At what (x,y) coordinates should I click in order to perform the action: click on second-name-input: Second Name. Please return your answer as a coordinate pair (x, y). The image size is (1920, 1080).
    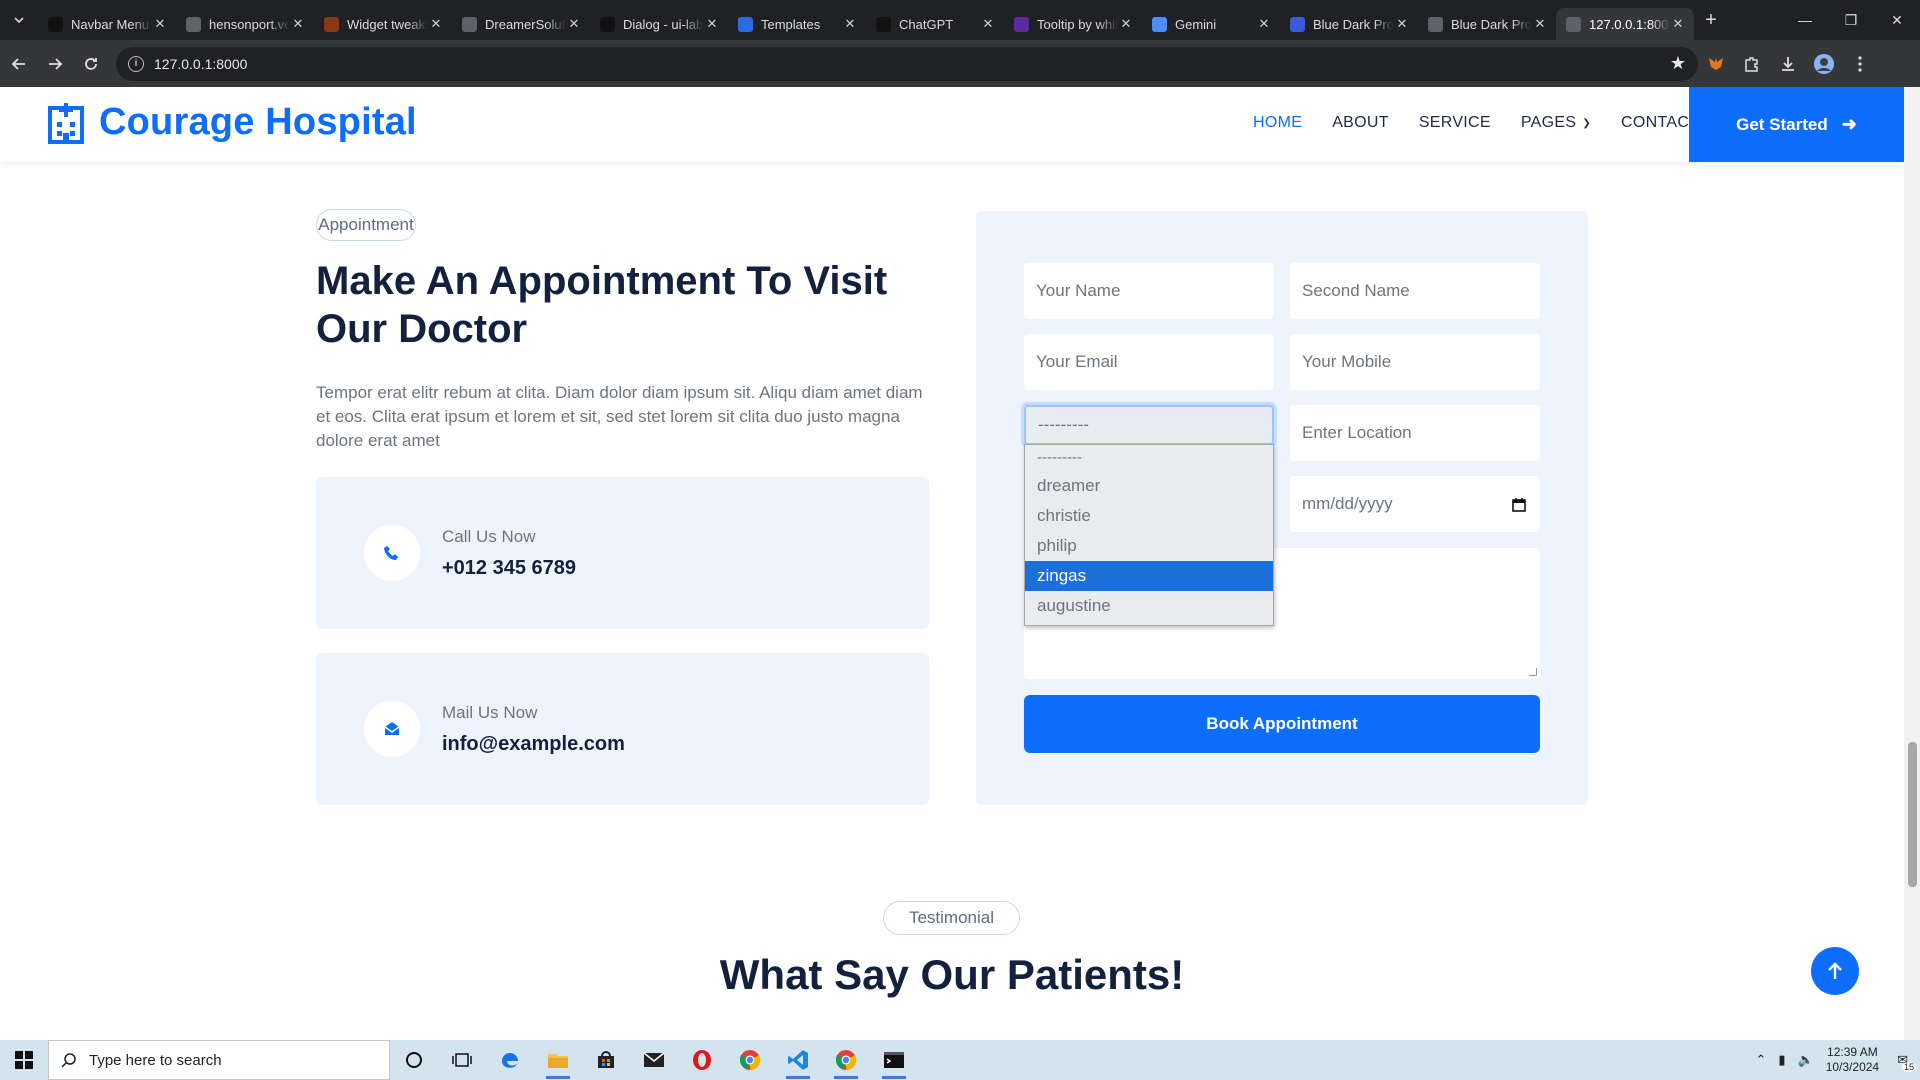
    Looking at the image, I should click on (1415, 291).